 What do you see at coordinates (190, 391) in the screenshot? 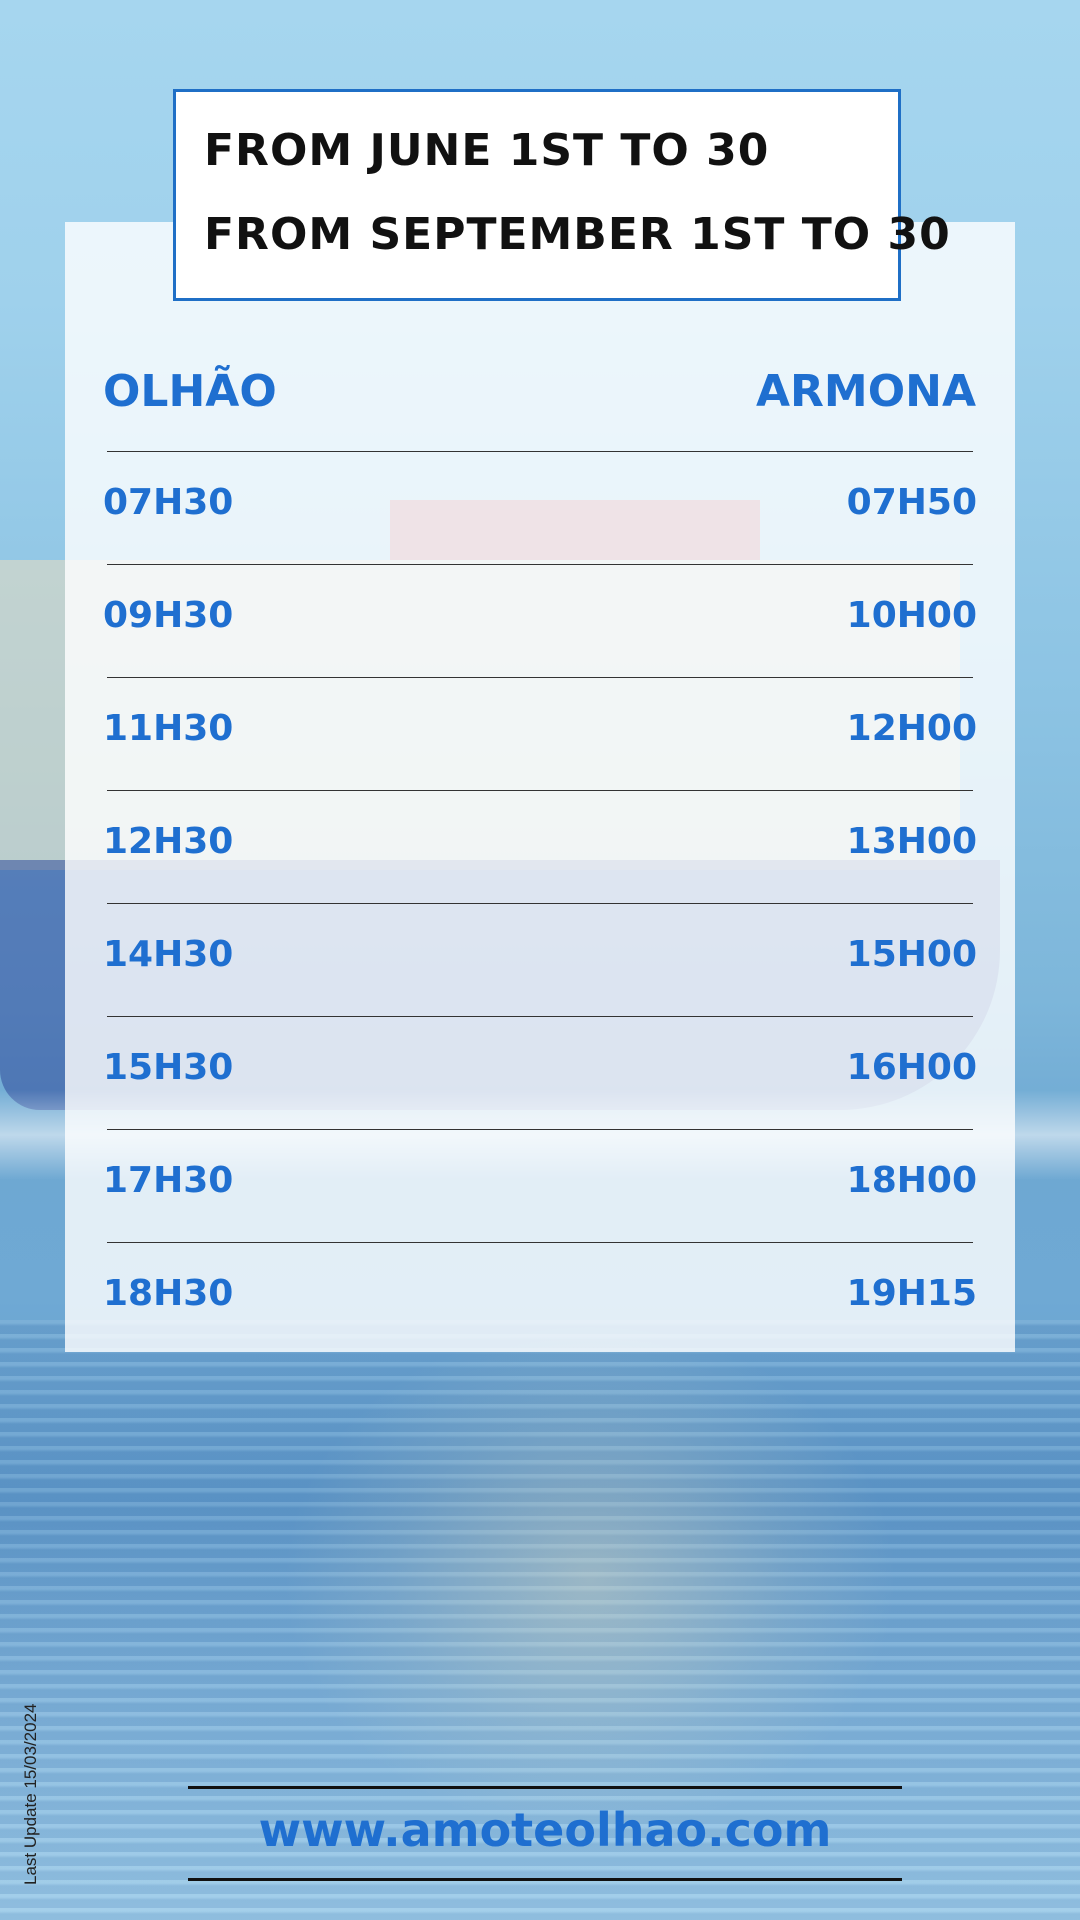
I see `column-header-olhao: OLHÃO` at bounding box center [190, 391].